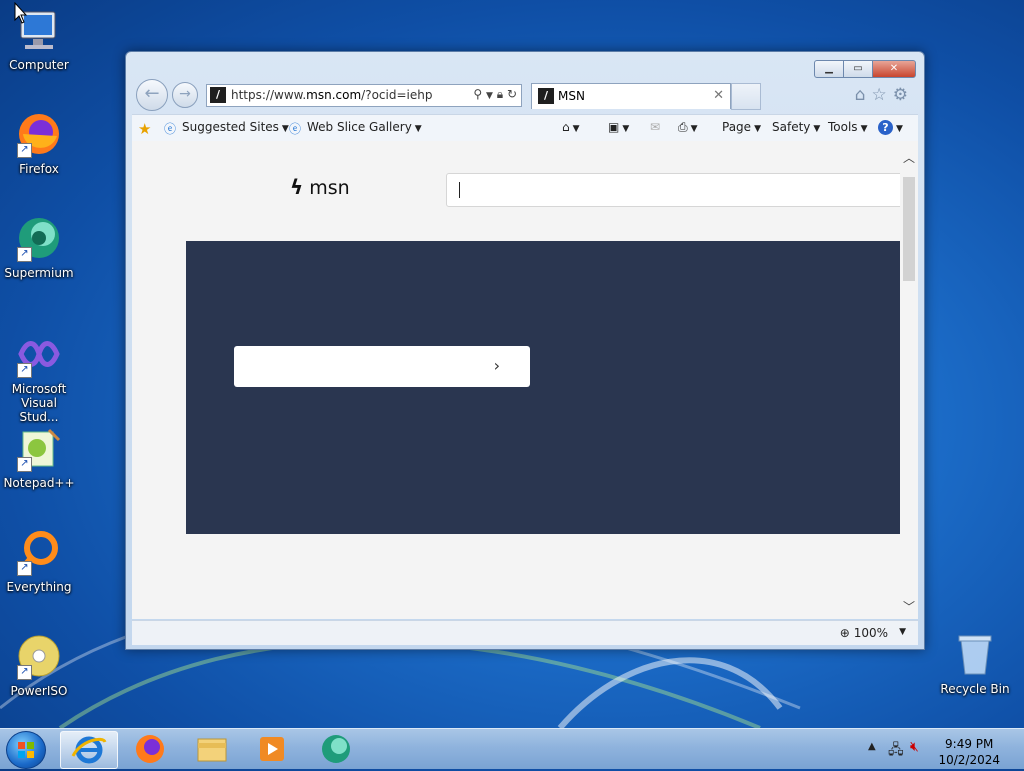 The height and width of the screenshot is (771, 1024). Describe the element at coordinates (618, 127) in the screenshot. I see `feeds-button: ▣ ▼` at that location.